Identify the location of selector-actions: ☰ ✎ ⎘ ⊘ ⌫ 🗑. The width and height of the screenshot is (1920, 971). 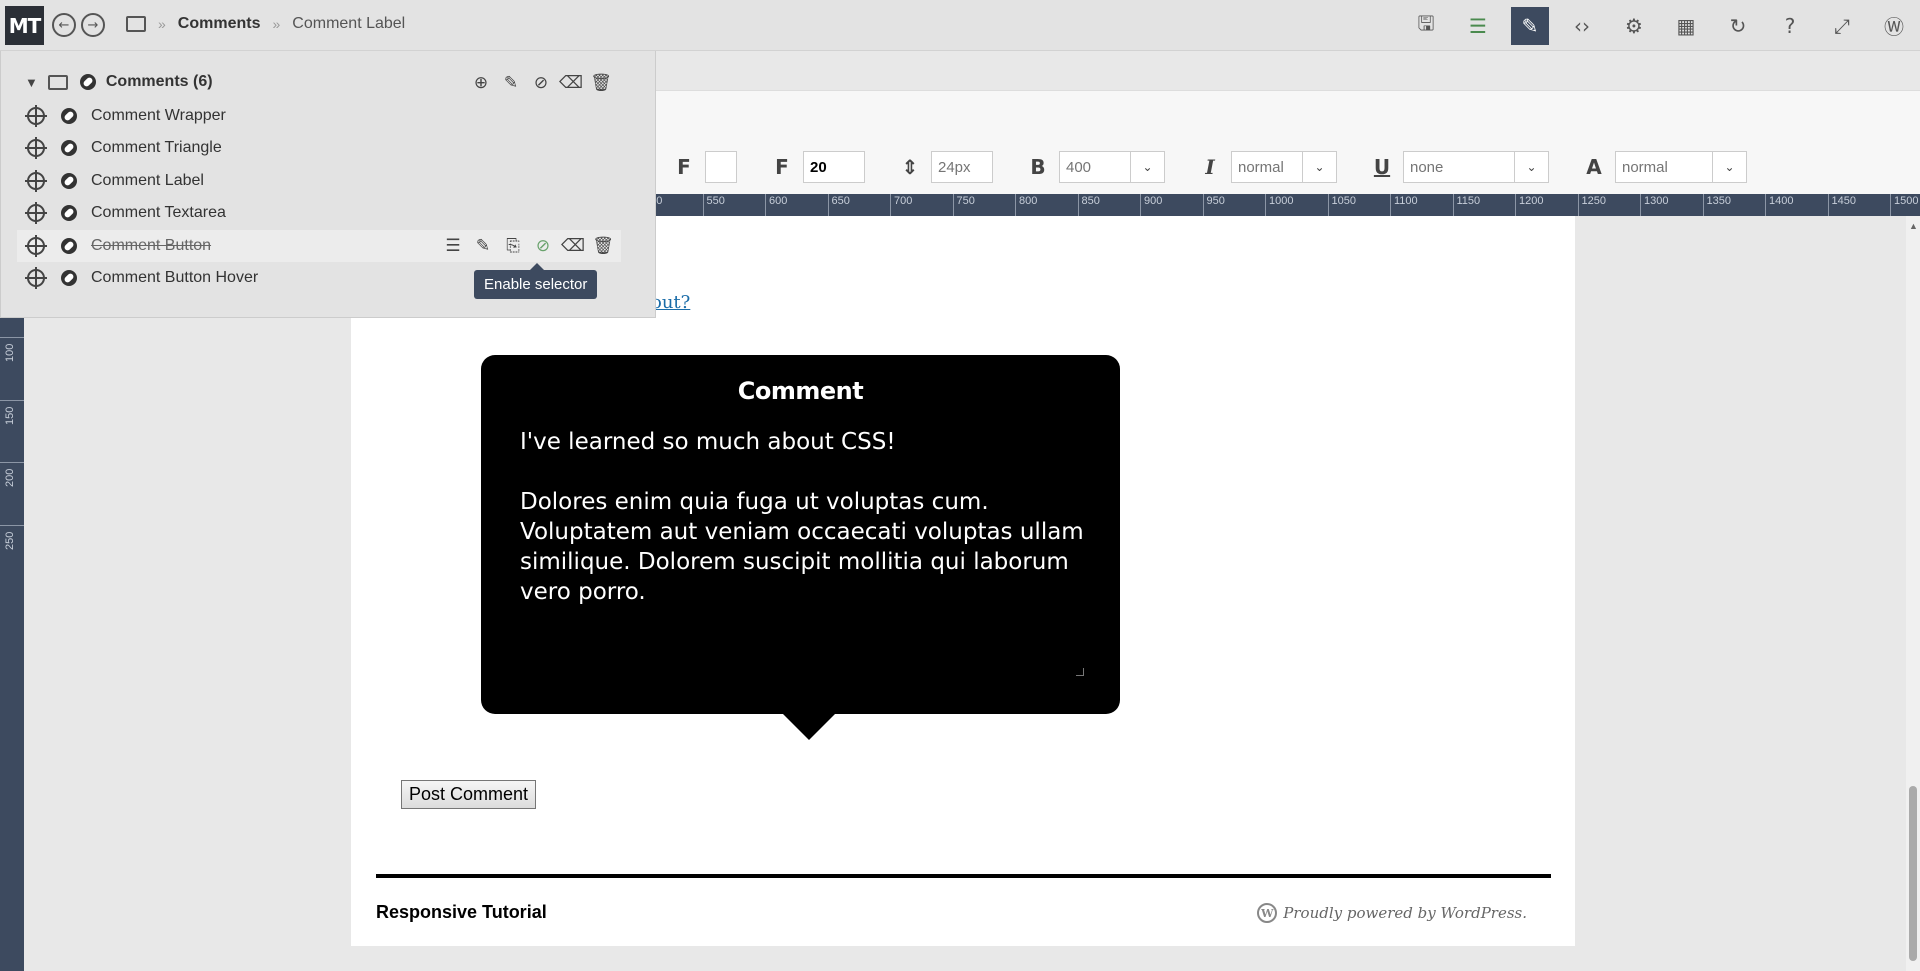
(528, 246).